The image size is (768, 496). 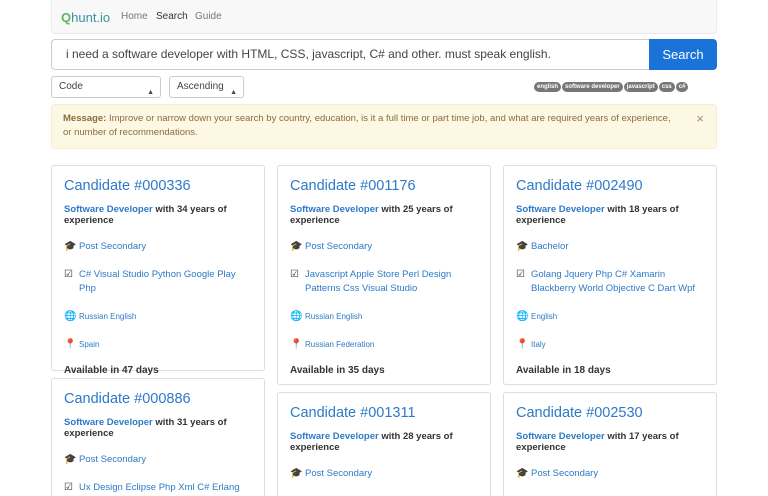 What do you see at coordinates (85, 17) in the screenshot?
I see `brand-logo: Qhunt.io` at bounding box center [85, 17].